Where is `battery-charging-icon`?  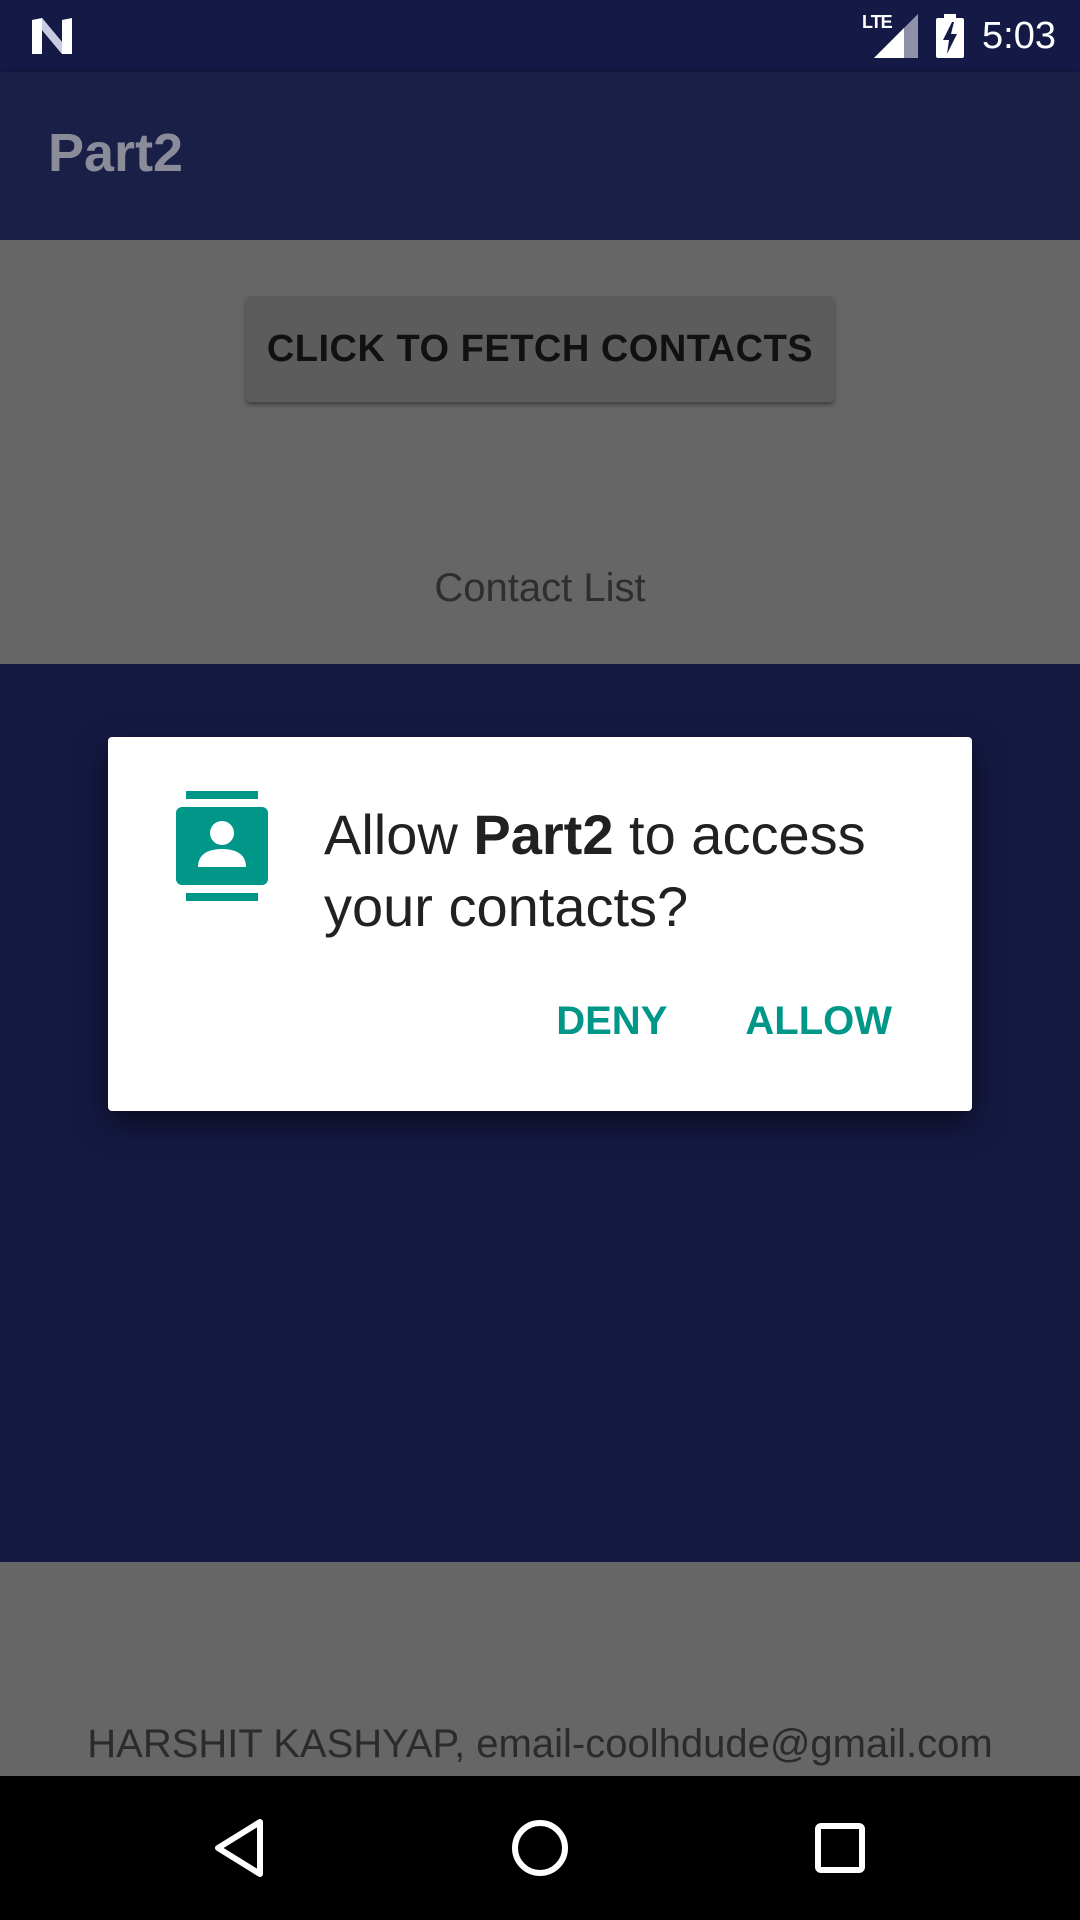 battery-charging-icon is located at coordinates (950, 36).